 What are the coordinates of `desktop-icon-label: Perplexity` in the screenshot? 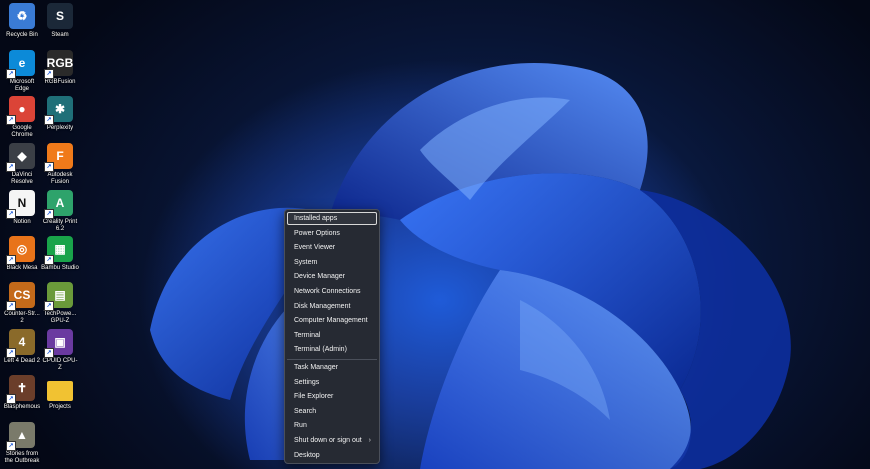 It's located at (60, 128).